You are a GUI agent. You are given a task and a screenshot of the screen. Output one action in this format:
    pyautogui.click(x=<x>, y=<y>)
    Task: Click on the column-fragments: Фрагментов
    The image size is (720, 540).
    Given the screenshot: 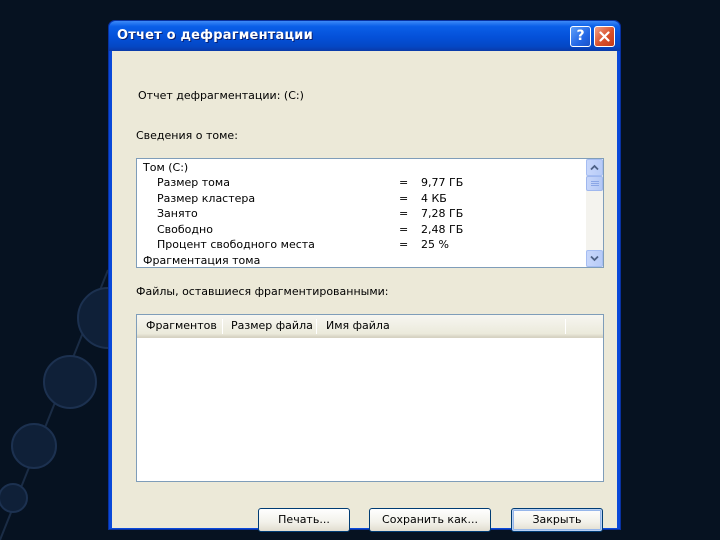 What is the action you would take?
    pyautogui.click(x=180, y=326)
    